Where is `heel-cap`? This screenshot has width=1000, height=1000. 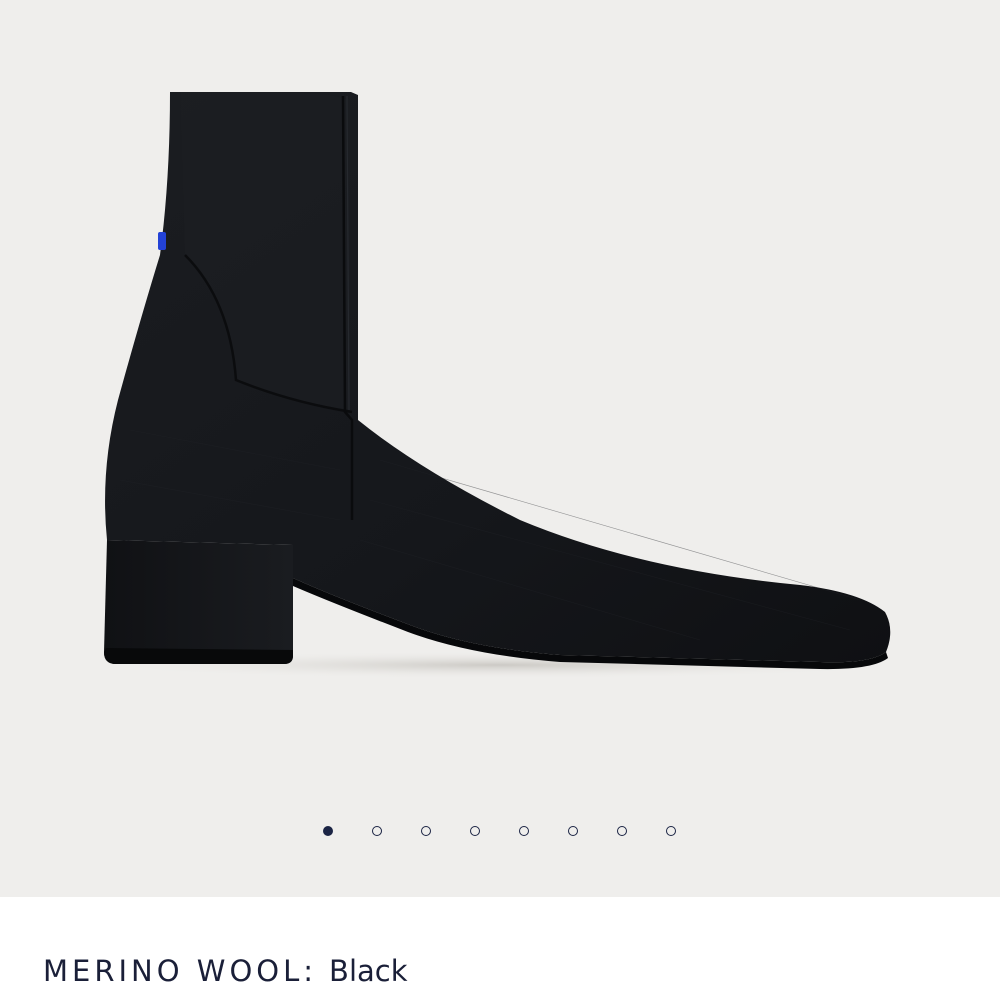
heel-cap is located at coordinates (198, 656).